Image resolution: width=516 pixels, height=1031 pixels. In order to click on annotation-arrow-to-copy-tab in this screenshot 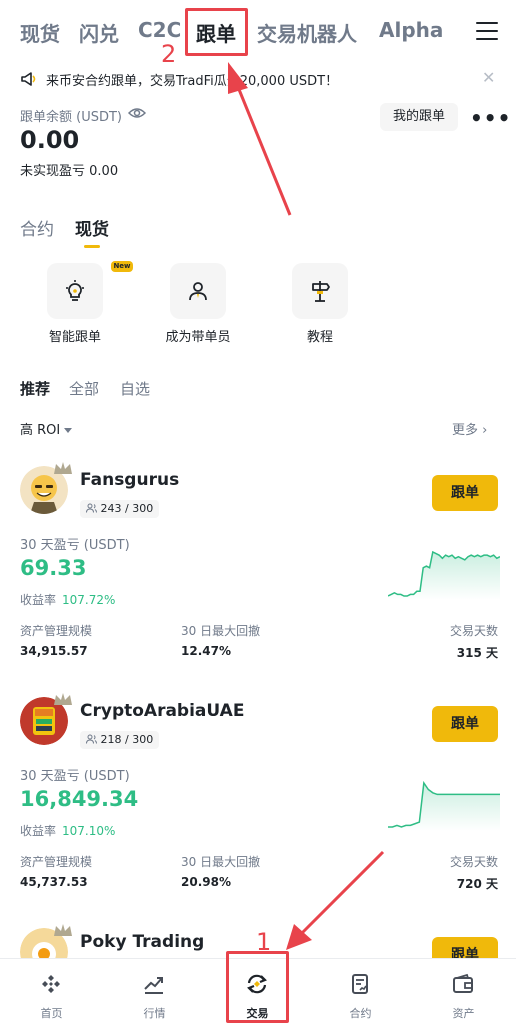, I will do `click(263, 148)`.